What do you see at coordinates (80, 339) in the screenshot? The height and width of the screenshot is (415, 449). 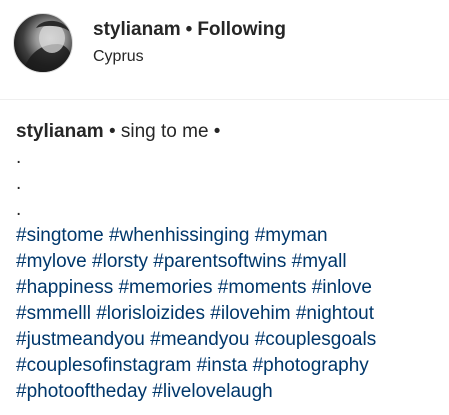 I see `hashtag-link: #justmeandyou` at bounding box center [80, 339].